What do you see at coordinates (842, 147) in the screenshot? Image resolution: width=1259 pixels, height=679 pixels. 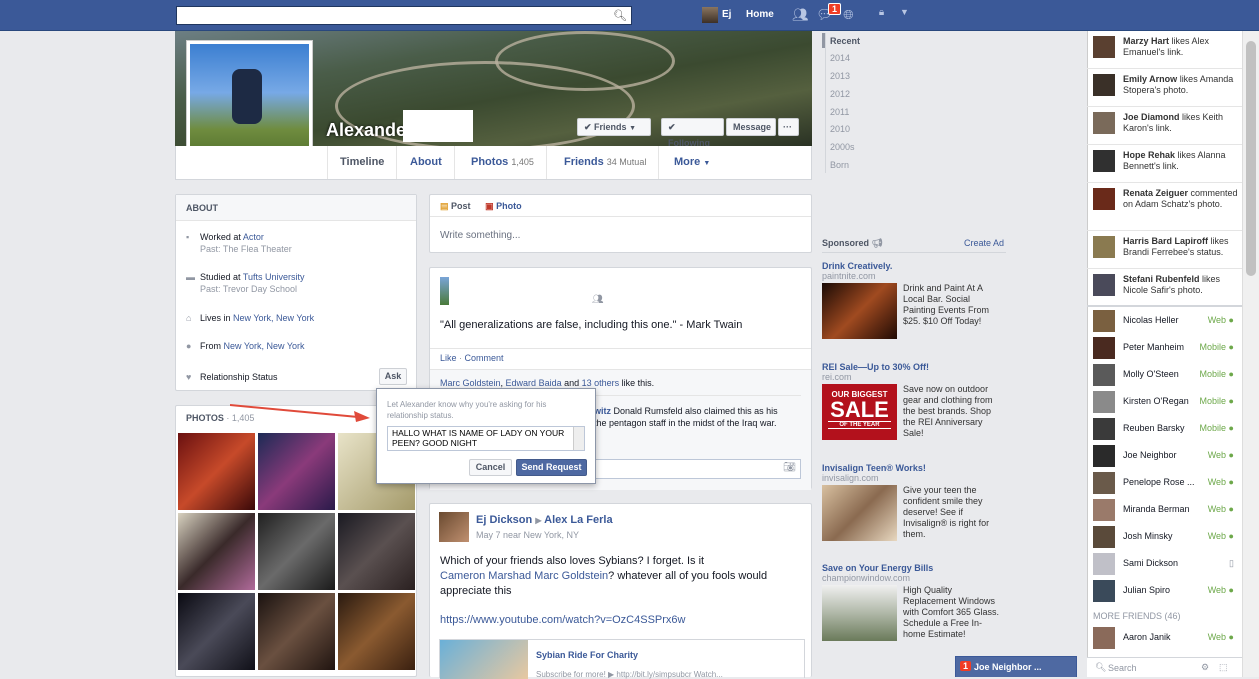 I see `timeline-year: 2000s` at bounding box center [842, 147].